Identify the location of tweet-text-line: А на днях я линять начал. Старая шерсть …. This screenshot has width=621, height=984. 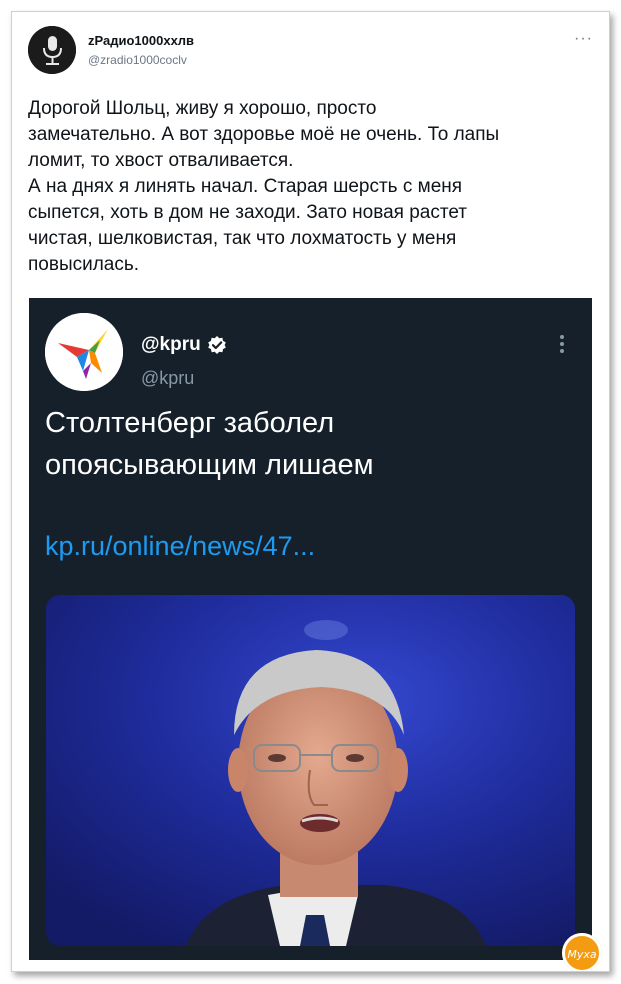
(245, 186).